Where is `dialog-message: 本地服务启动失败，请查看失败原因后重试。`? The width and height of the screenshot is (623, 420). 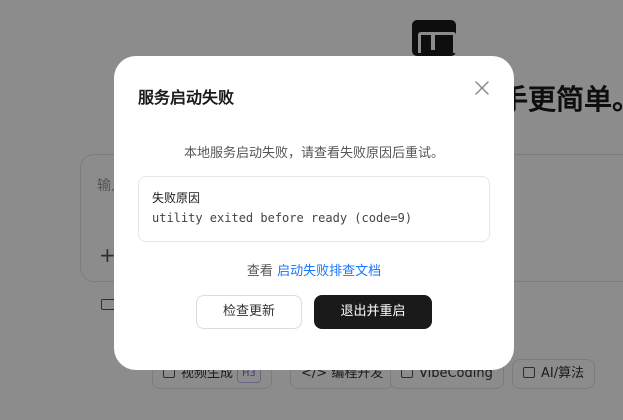 dialog-message: 本地服务启动失败，请查看失败原因后重试。 is located at coordinates (313, 153).